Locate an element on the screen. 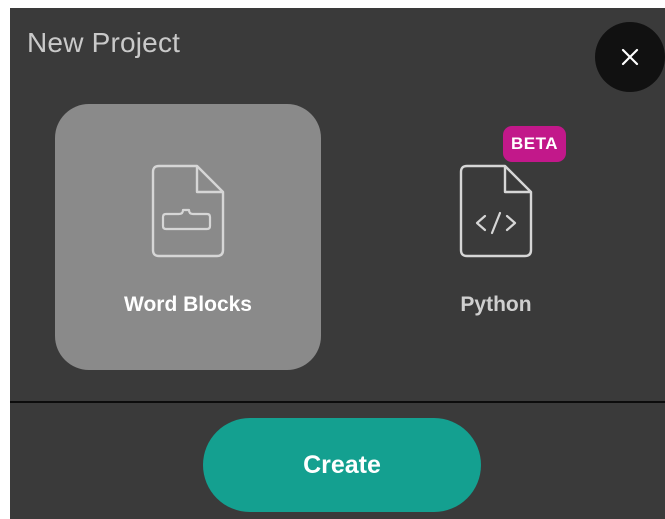 This screenshot has height=519, width=665. beta-badge: BETA is located at coordinates (534, 144).